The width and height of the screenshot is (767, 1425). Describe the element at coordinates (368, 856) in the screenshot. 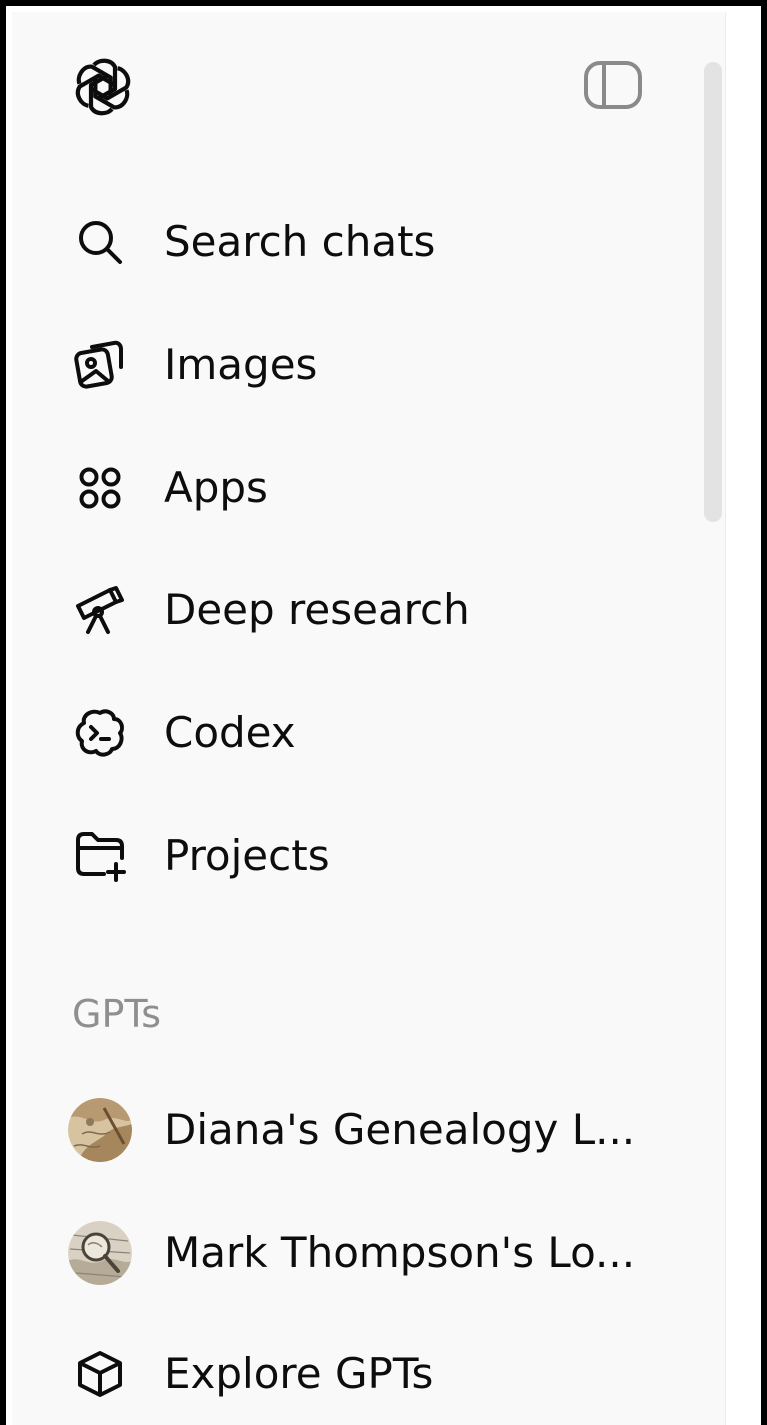

I see `sidebar-item-projects: Projects` at that location.